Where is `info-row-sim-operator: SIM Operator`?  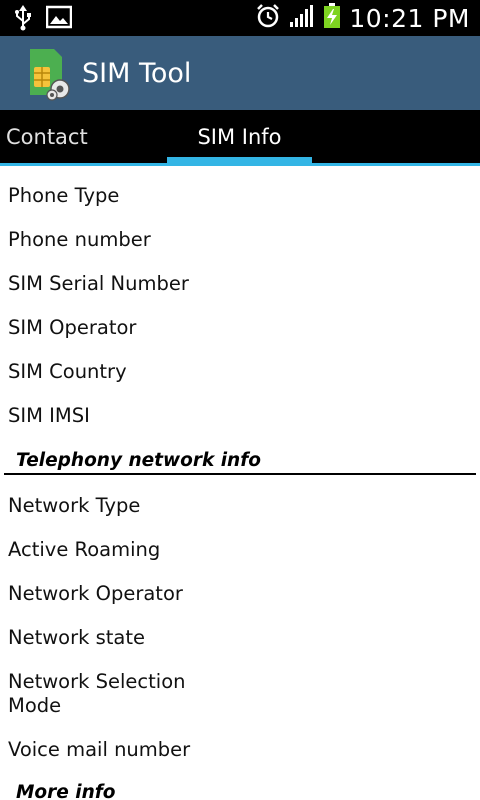
info-row-sim-operator: SIM Operator is located at coordinates (72, 327).